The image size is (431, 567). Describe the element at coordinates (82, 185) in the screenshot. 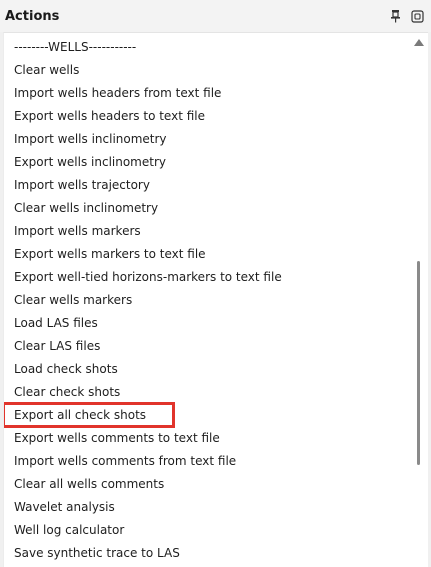

I see `list-item: Import wells trajectory` at that location.